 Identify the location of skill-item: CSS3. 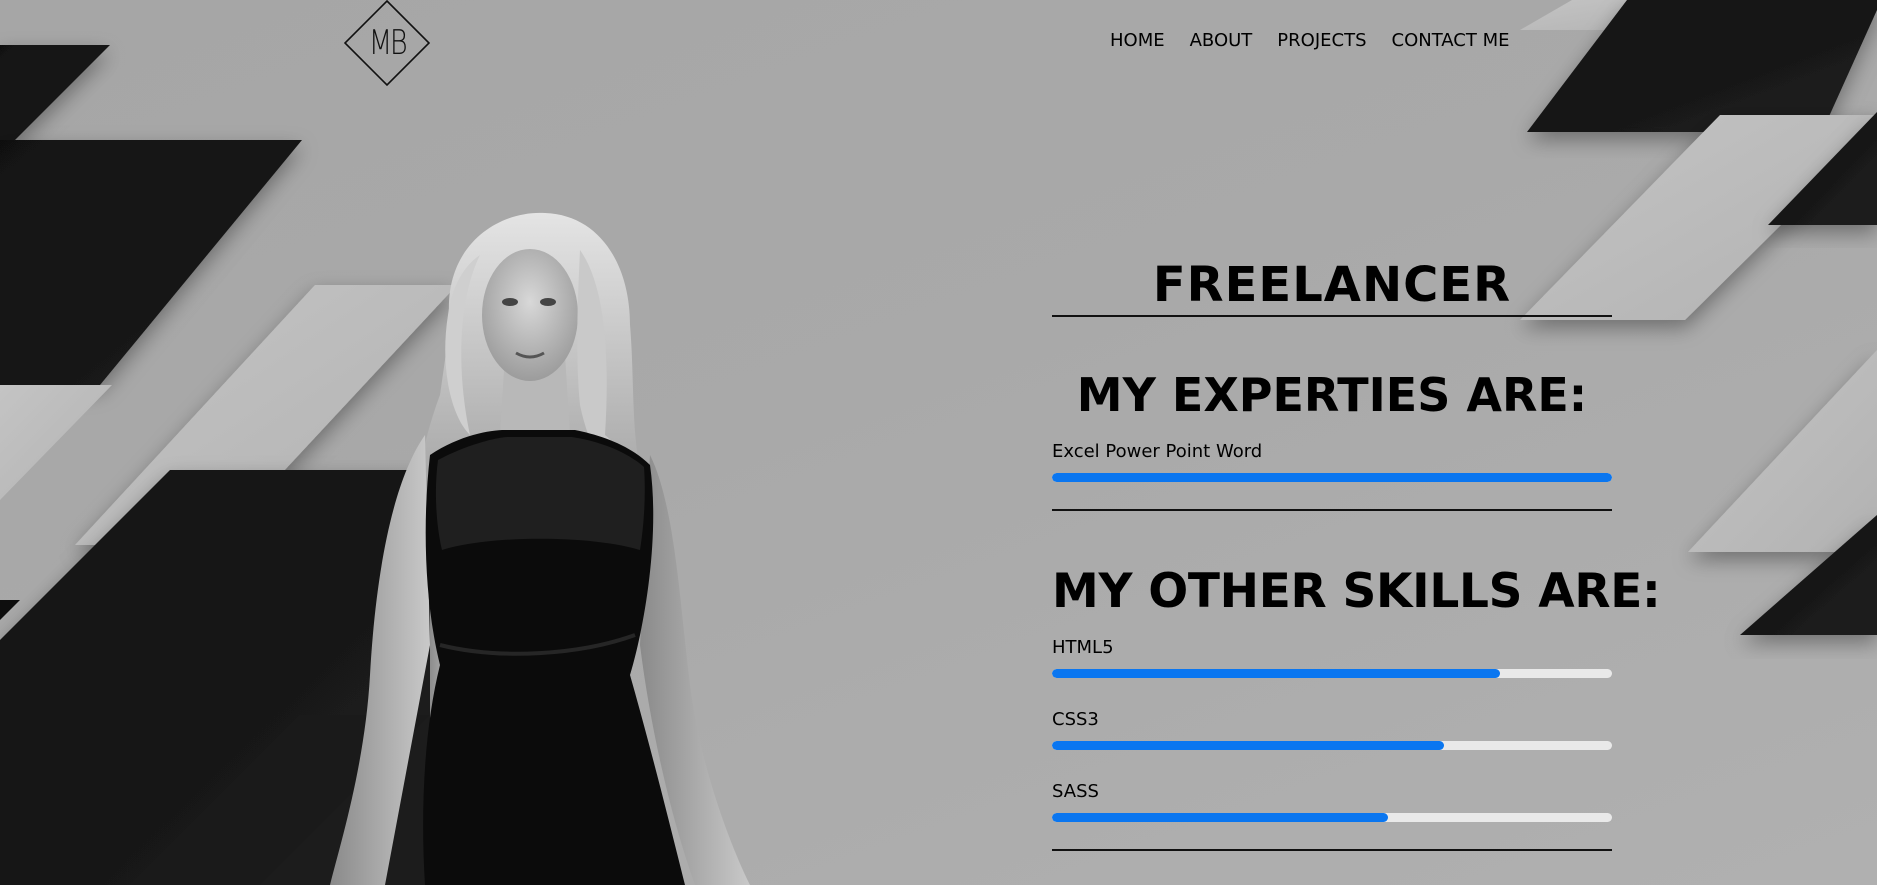
(1332, 729).